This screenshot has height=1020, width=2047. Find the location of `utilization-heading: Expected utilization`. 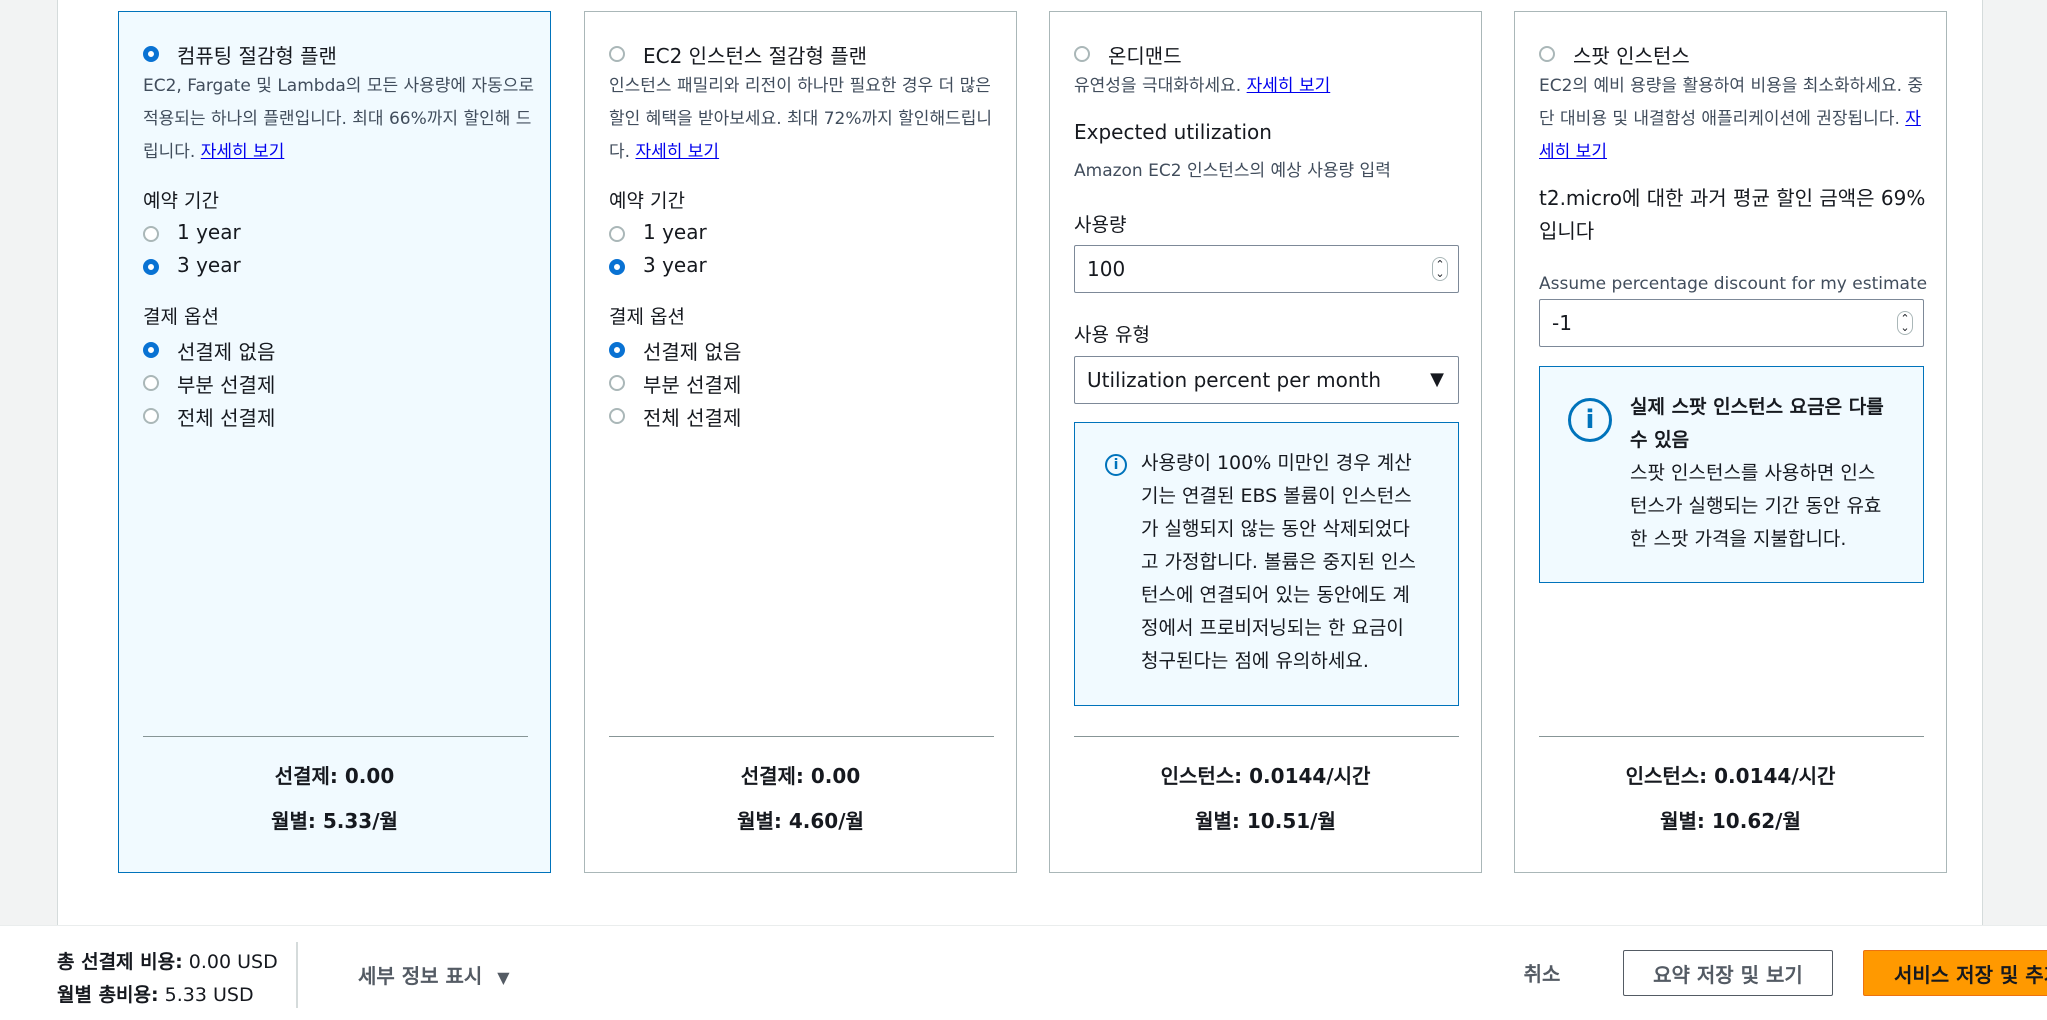

utilization-heading: Expected utilization is located at coordinates (1173, 132).